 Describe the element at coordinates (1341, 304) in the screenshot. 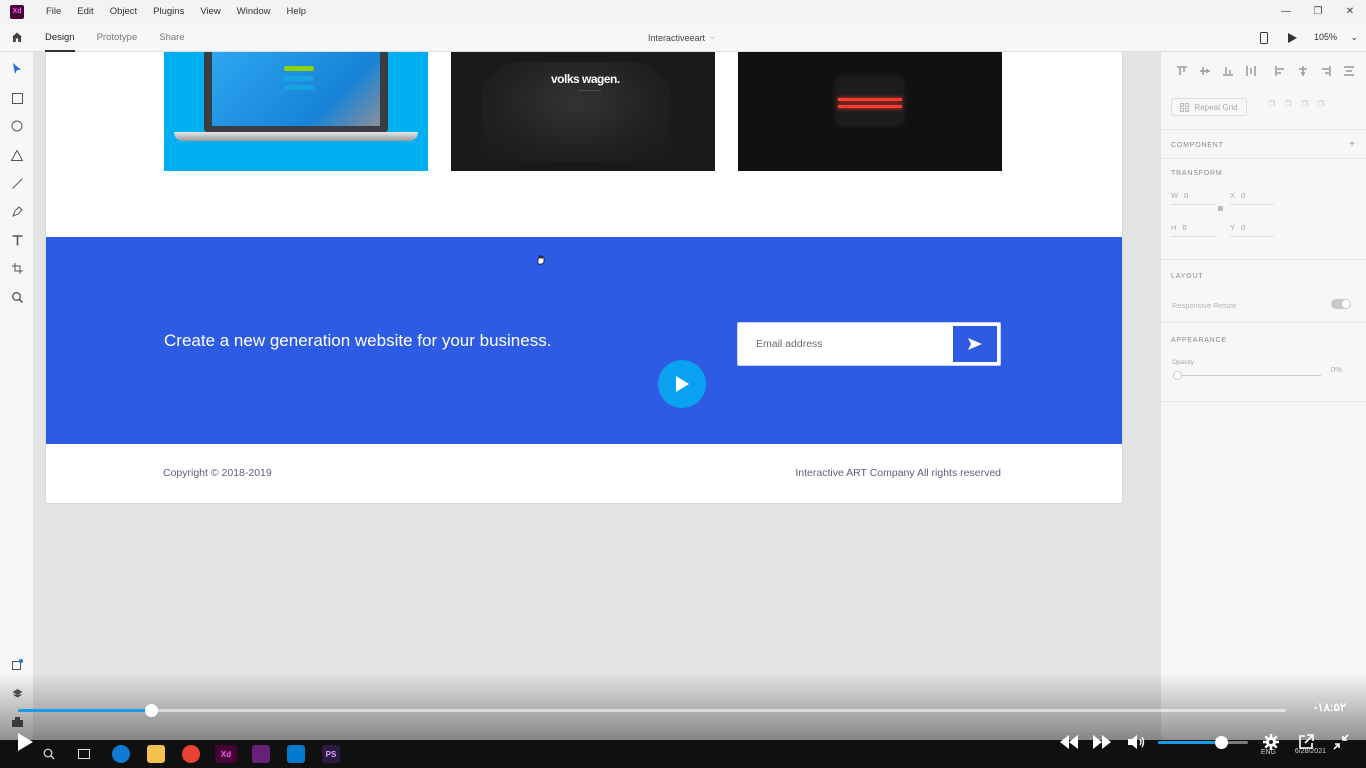

I see `responsive-resize-toggle` at that location.